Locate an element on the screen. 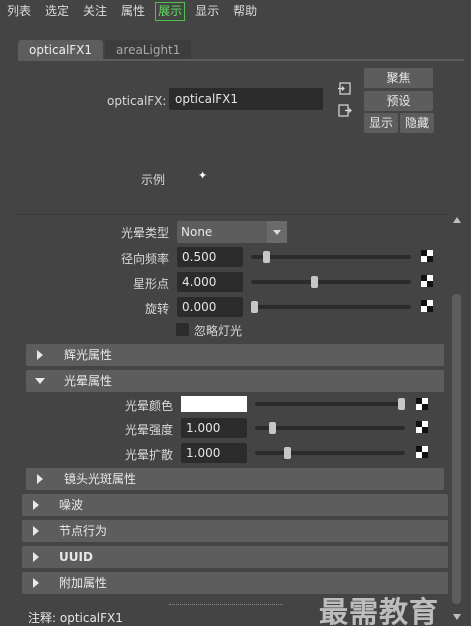 This screenshot has height=626, width=471. menu-focus: 关注 is located at coordinates (95, 11).